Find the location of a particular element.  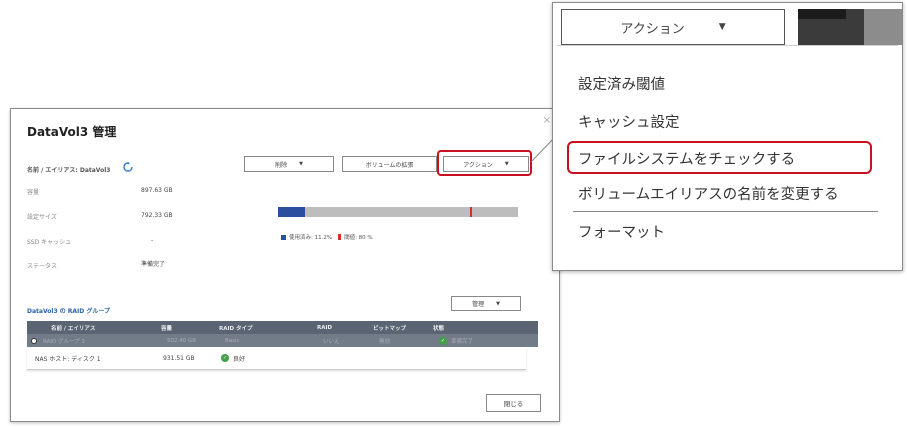

volume-name-label: 名前 / エイリアス: DataVol3 is located at coordinates (69, 170).